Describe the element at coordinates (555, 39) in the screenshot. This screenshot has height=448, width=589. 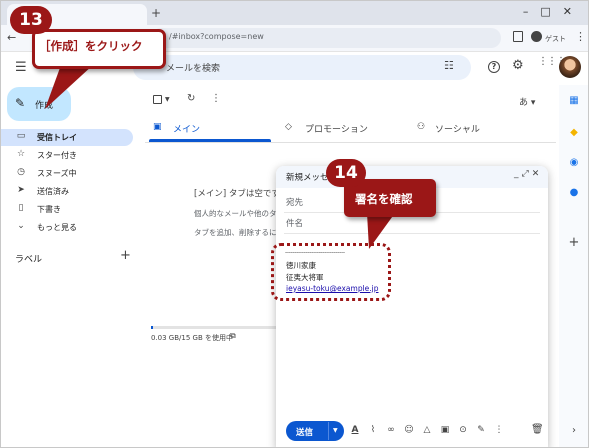
I see `guest-profile-label: ゲスト` at that location.